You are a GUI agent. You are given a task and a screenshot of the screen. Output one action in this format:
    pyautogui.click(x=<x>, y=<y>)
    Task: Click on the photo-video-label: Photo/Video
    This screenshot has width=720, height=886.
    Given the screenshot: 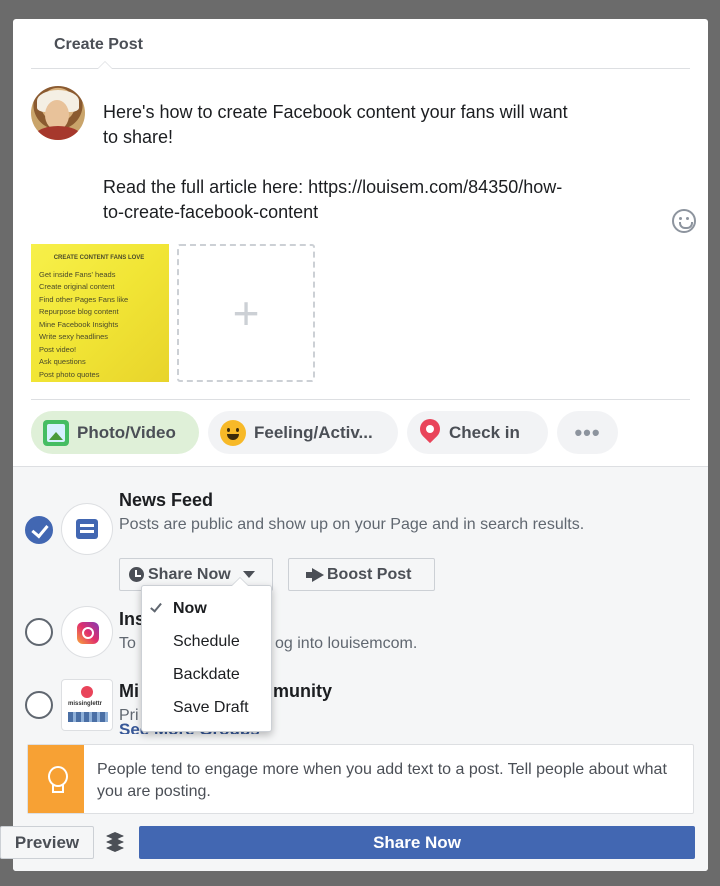 What is the action you would take?
    pyautogui.click(x=126, y=432)
    